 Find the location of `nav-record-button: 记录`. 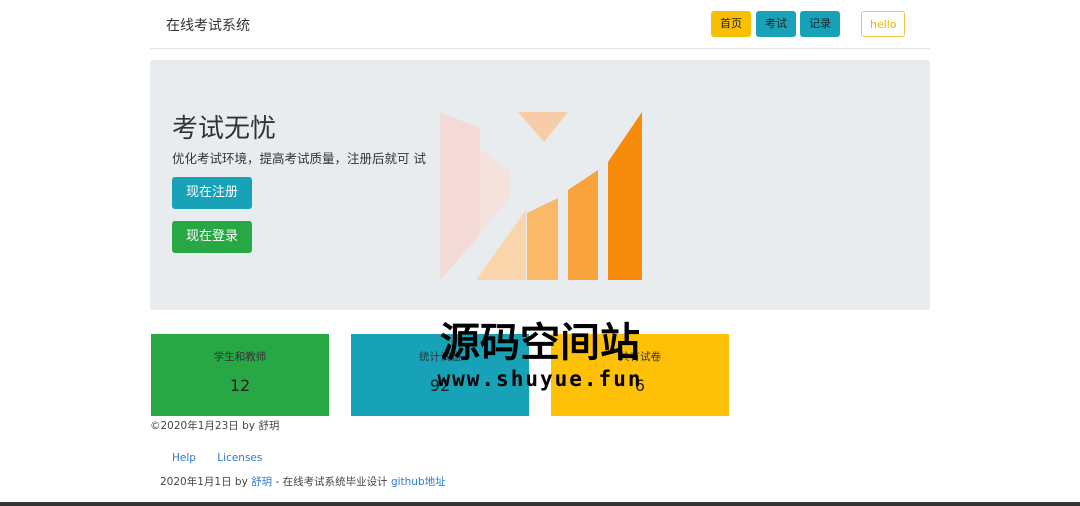

nav-record-button: 记录 is located at coordinates (820, 24).